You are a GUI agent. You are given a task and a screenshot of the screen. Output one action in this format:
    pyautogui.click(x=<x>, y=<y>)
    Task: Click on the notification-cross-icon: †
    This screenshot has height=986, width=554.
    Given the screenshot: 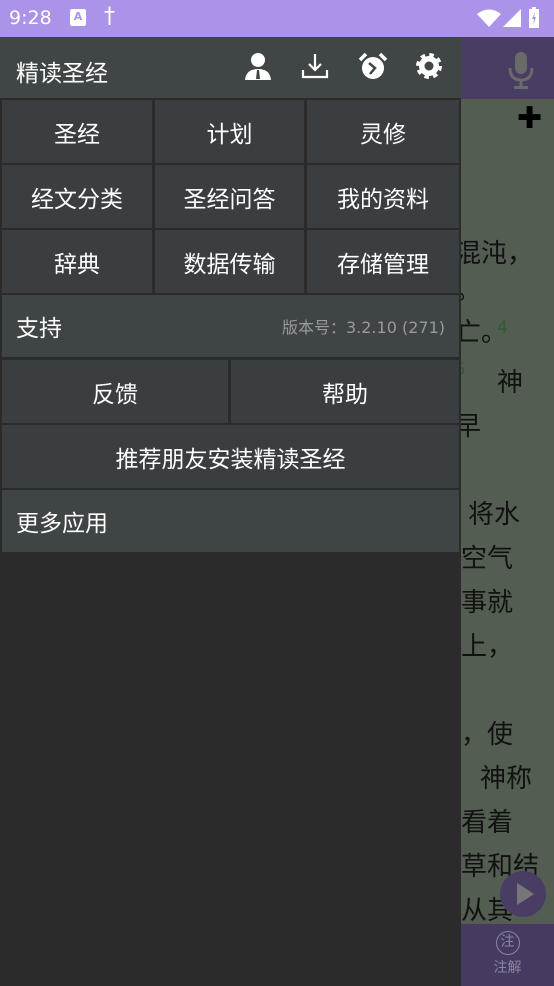 What is the action you would take?
    pyautogui.click(x=109, y=16)
    